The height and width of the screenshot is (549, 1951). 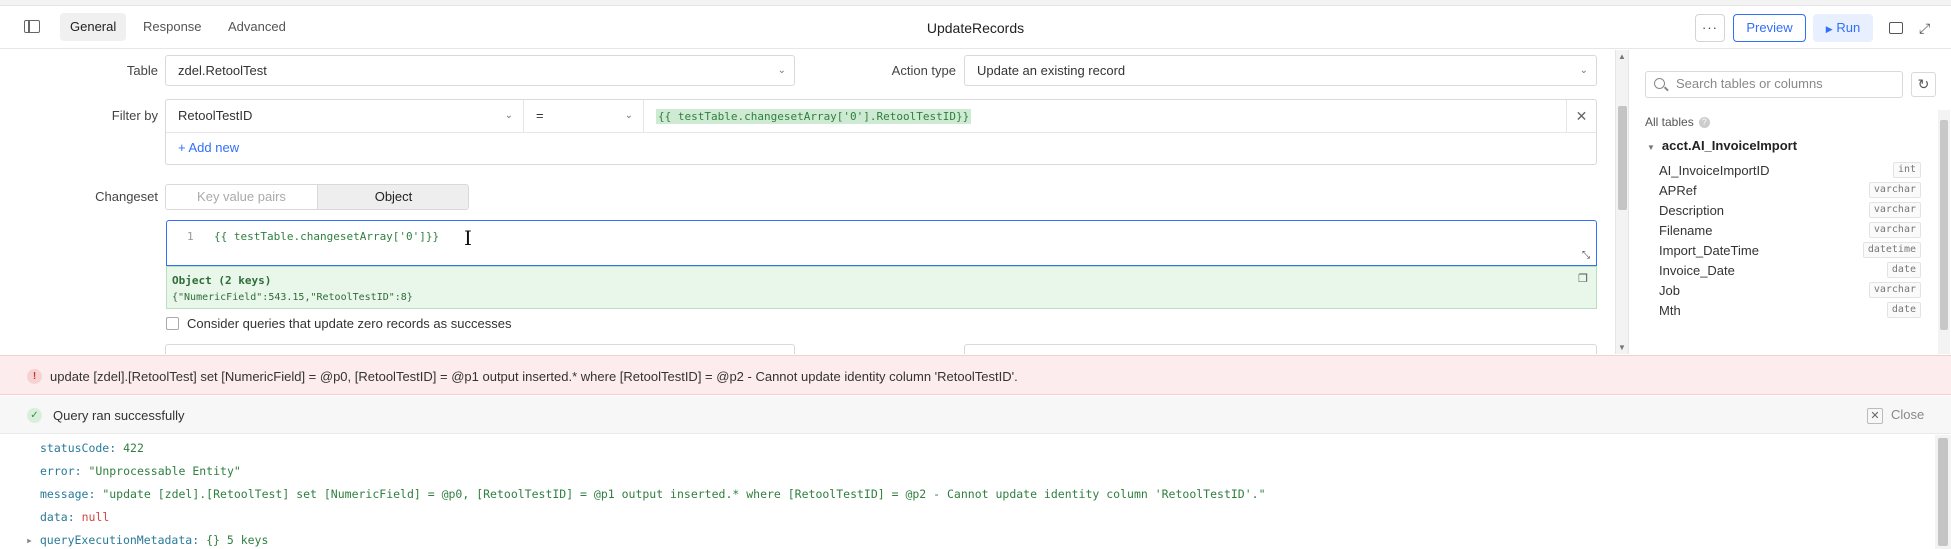 What do you see at coordinates (392, 197) in the screenshot?
I see `changeset-option-object: Object` at bounding box center [392, 197].